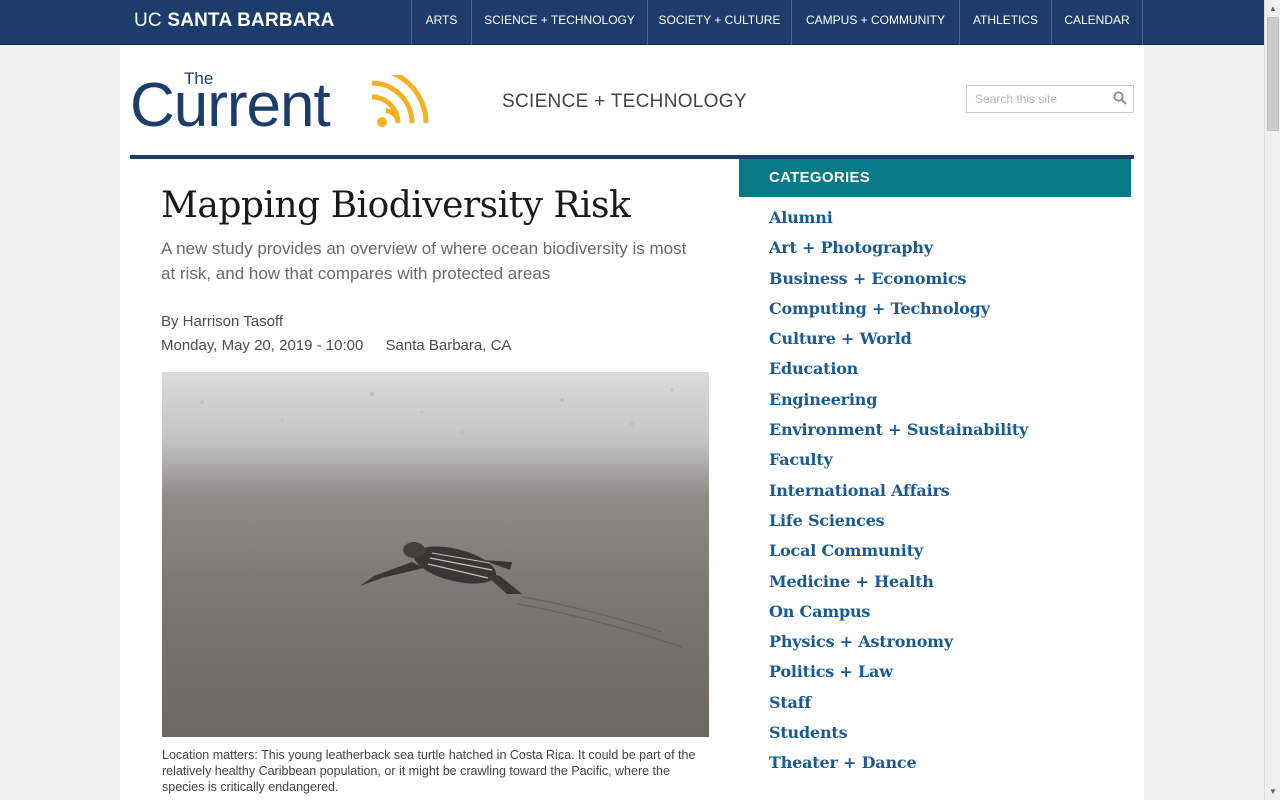 The height and width of the screenshot is (800, 1280). I want to click on nav-item-arts: ARTS, so click(441, 22).